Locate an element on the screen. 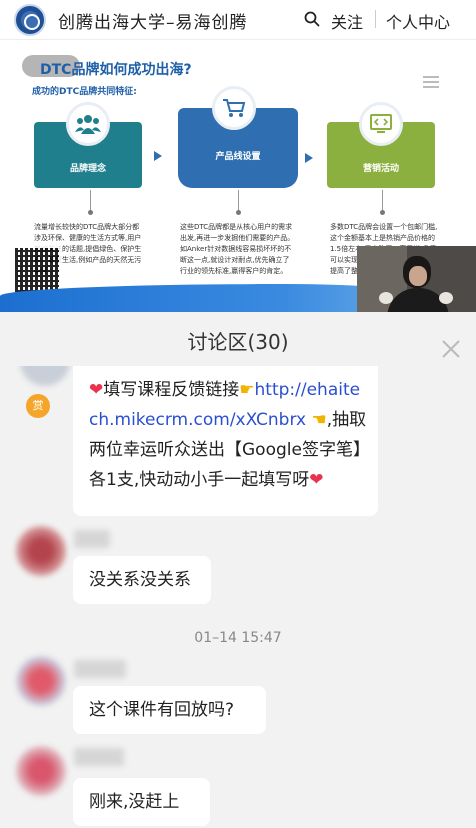  presenter-face is located at coordinates (418, 276).